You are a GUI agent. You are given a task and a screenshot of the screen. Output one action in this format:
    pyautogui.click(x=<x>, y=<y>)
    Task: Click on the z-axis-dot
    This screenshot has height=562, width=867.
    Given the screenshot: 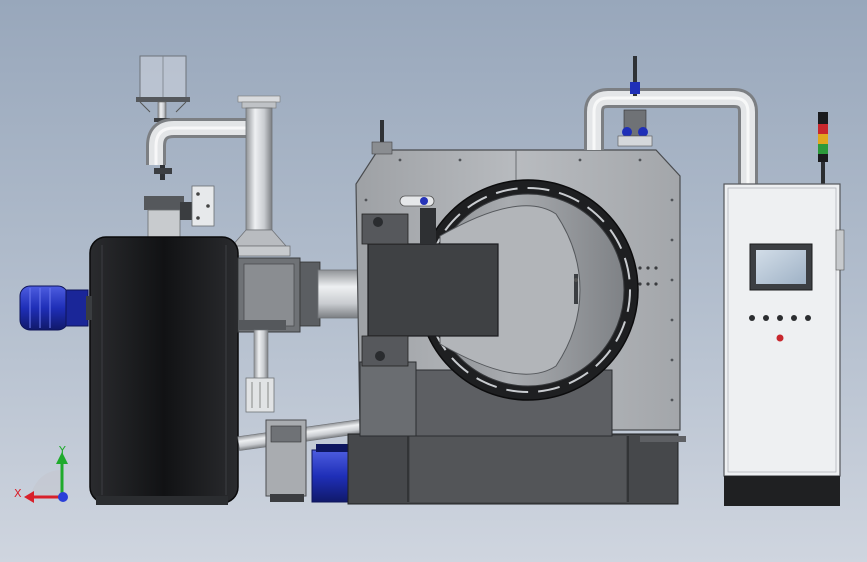 What is the action you would take?
    pyautogui.click(x=63, y=497)
    